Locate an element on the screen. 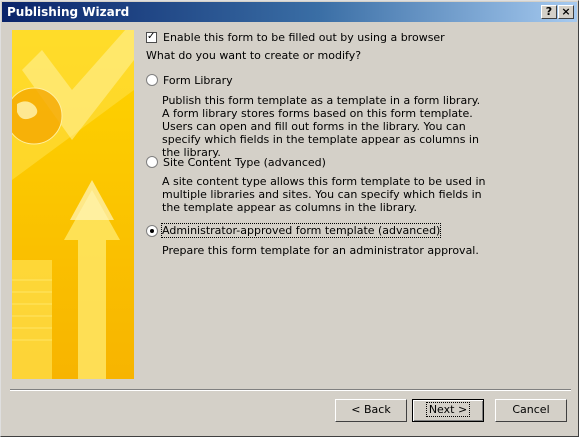 The image size is (579, 437). radio-admin-approved is located at coordinates (152, 231).